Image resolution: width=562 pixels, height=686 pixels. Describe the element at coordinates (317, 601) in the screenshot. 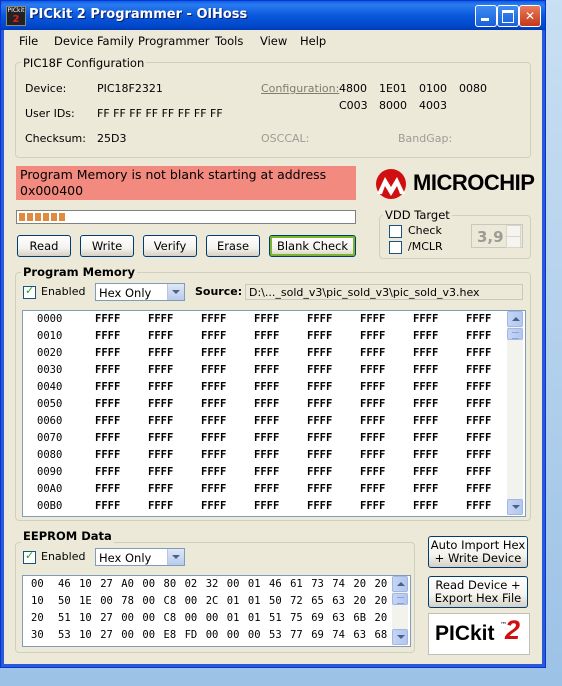

I see `ee-byte-cell: 65` at that location.